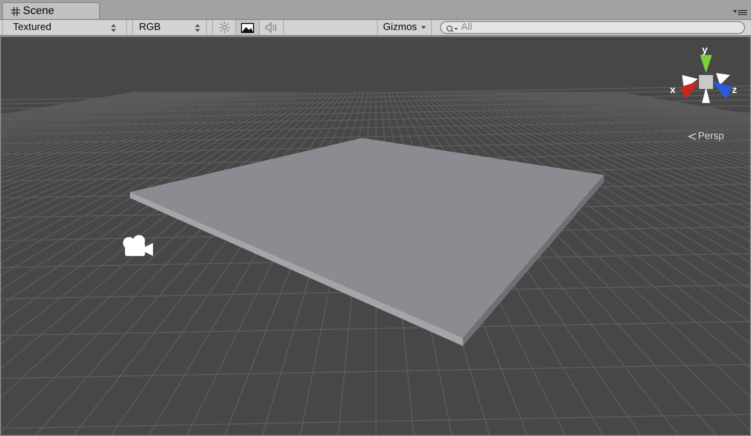 This screenshot has height=436, width=751. I want to click on menu-icon, so click(740, 12).